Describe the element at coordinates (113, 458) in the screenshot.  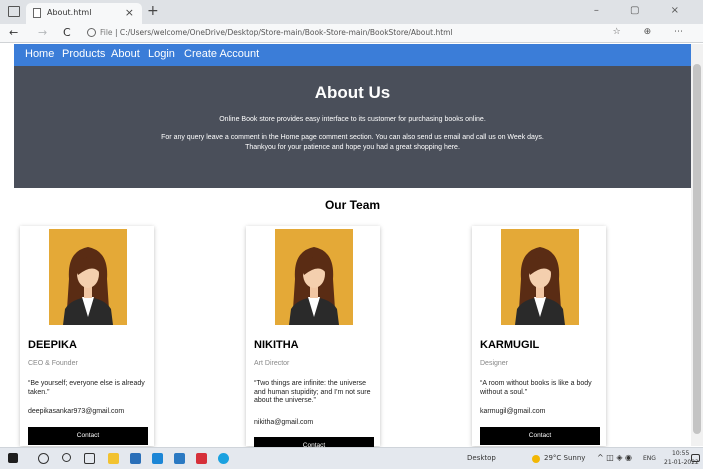
I see `file-explorer-icon` at that location.